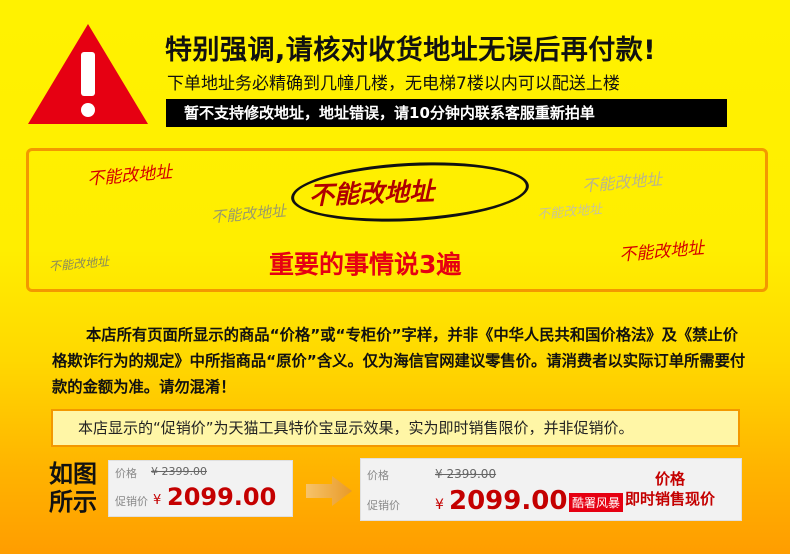 The width and height of the screenshot is (790, 554). I want to click on page-headline: 特别强调,请核对收货地址无误后再付款!, so click(411, 50).